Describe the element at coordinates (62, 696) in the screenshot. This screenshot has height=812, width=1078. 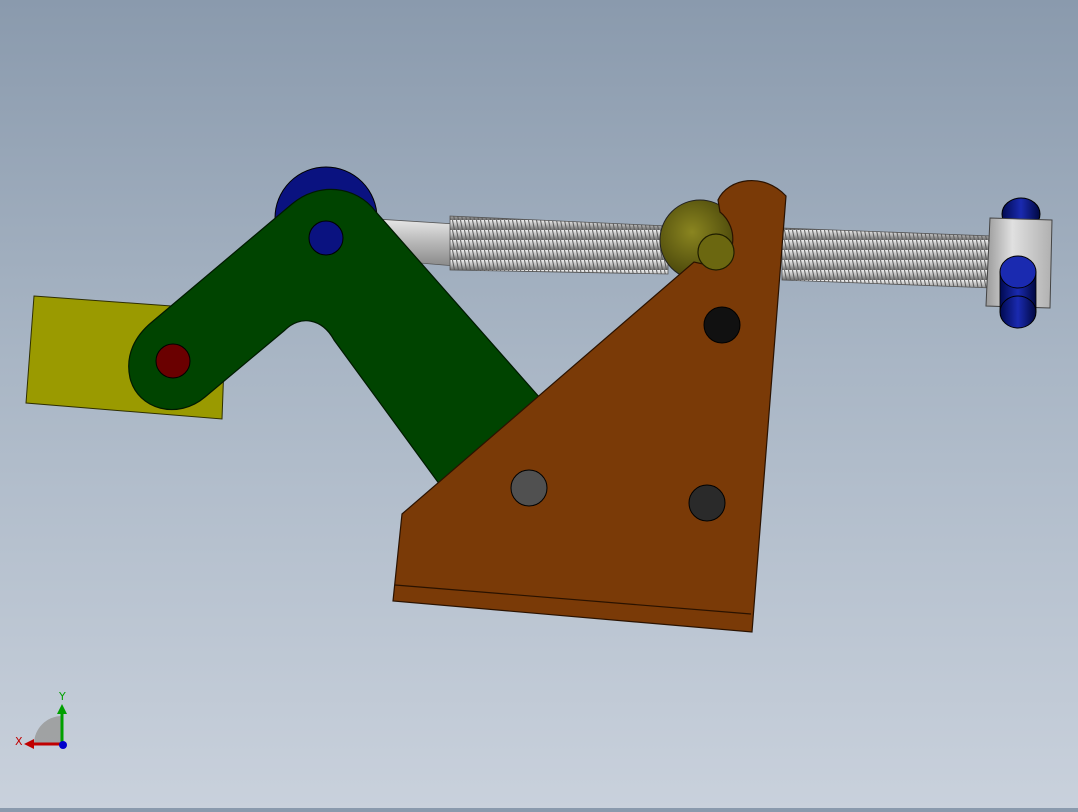
I see `triad-y-label: Y` at that location.